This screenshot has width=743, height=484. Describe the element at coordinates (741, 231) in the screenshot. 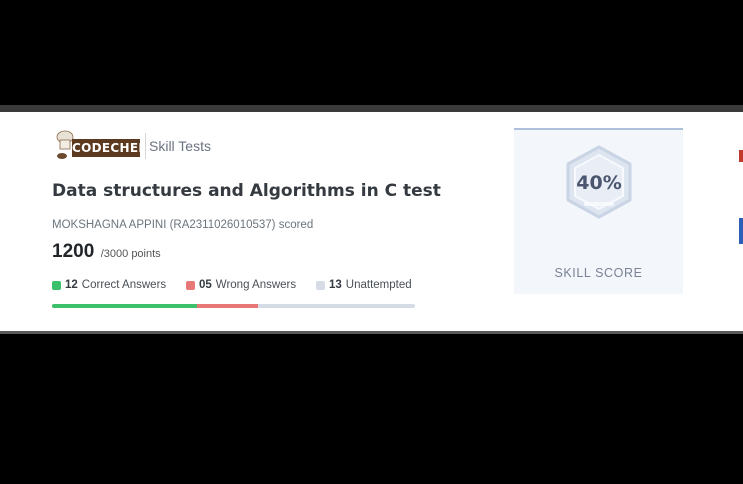

I see `edge-marker-blue` at that location.